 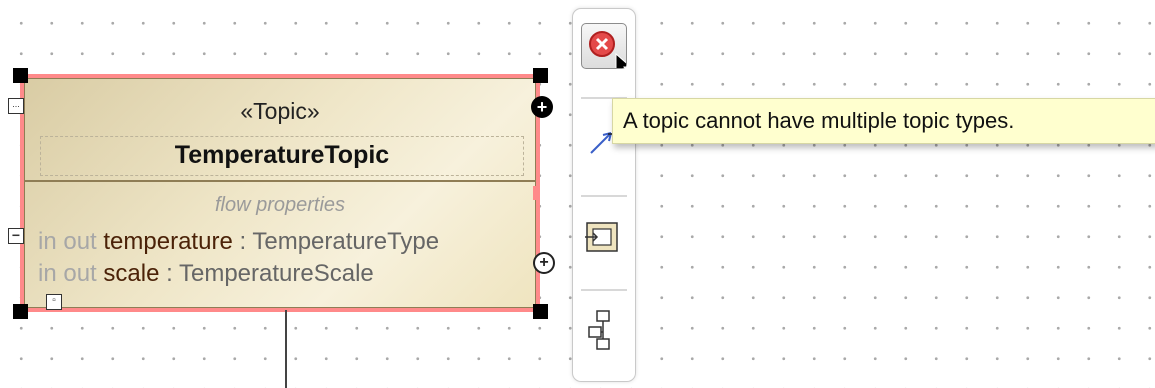 What do you see at coordinates (280, 111) in the screenshot?
I see `block-stereotype: «Topic»` at bounding box center [280, 111].